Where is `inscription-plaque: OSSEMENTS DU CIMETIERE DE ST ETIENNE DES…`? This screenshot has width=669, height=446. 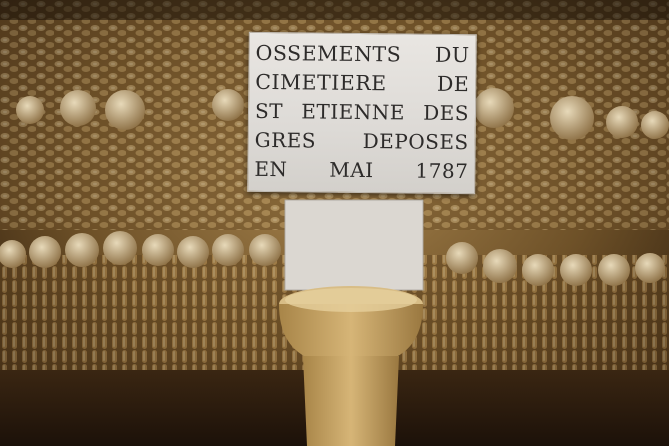 inscription-plaque: OSSEMENTS DU CIMETIERE DE ST ETIENNE DES… is located at coordinates (362, 113).